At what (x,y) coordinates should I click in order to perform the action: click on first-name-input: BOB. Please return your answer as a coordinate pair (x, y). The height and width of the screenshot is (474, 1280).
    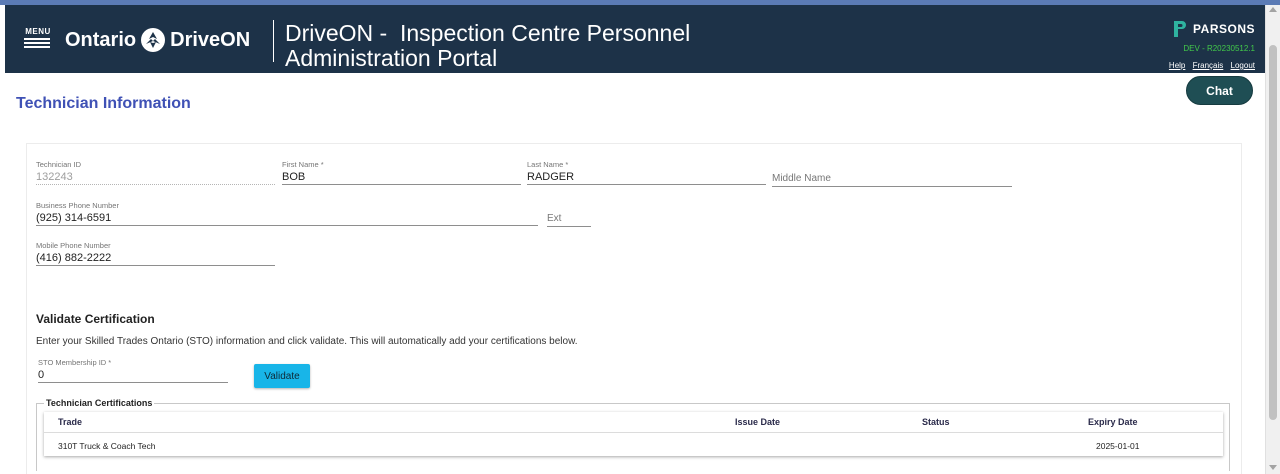
    Looking at the image, I should click on (401, 177).